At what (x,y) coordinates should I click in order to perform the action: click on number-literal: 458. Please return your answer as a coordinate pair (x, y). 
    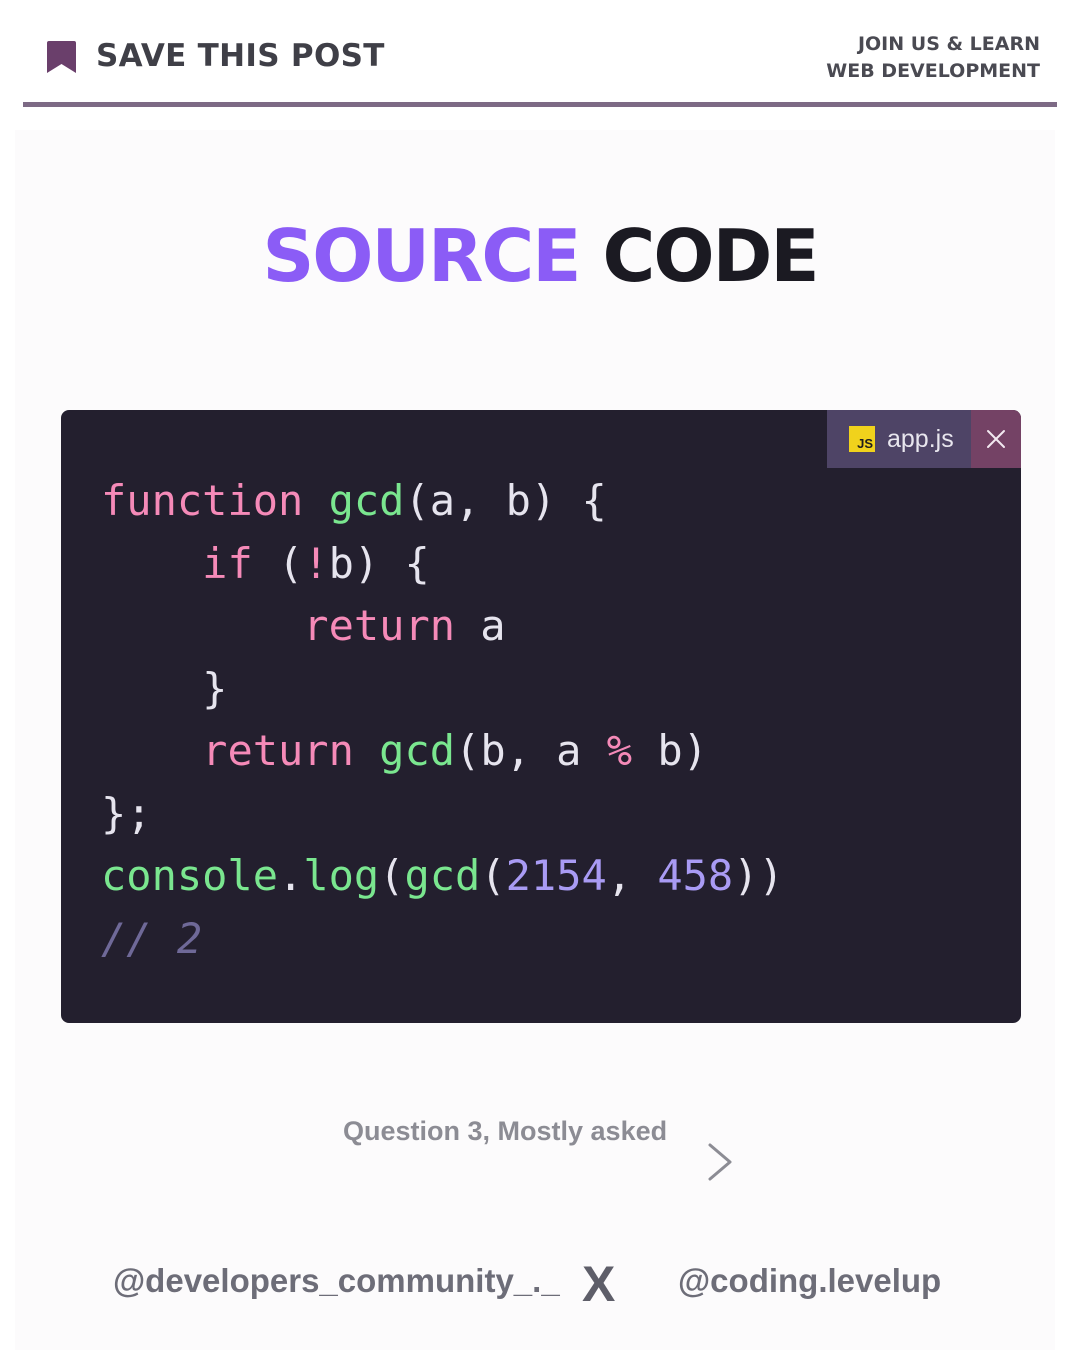
    Looking at the image, I should click on (695, 875).